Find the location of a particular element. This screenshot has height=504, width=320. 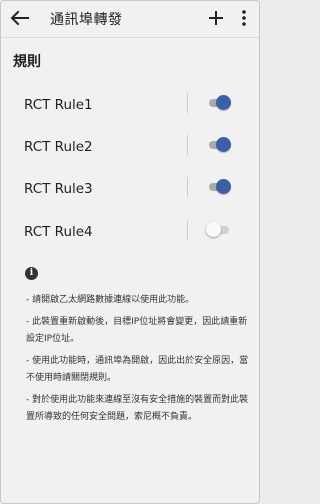

more-options-button is located at coordinates (244, 18).